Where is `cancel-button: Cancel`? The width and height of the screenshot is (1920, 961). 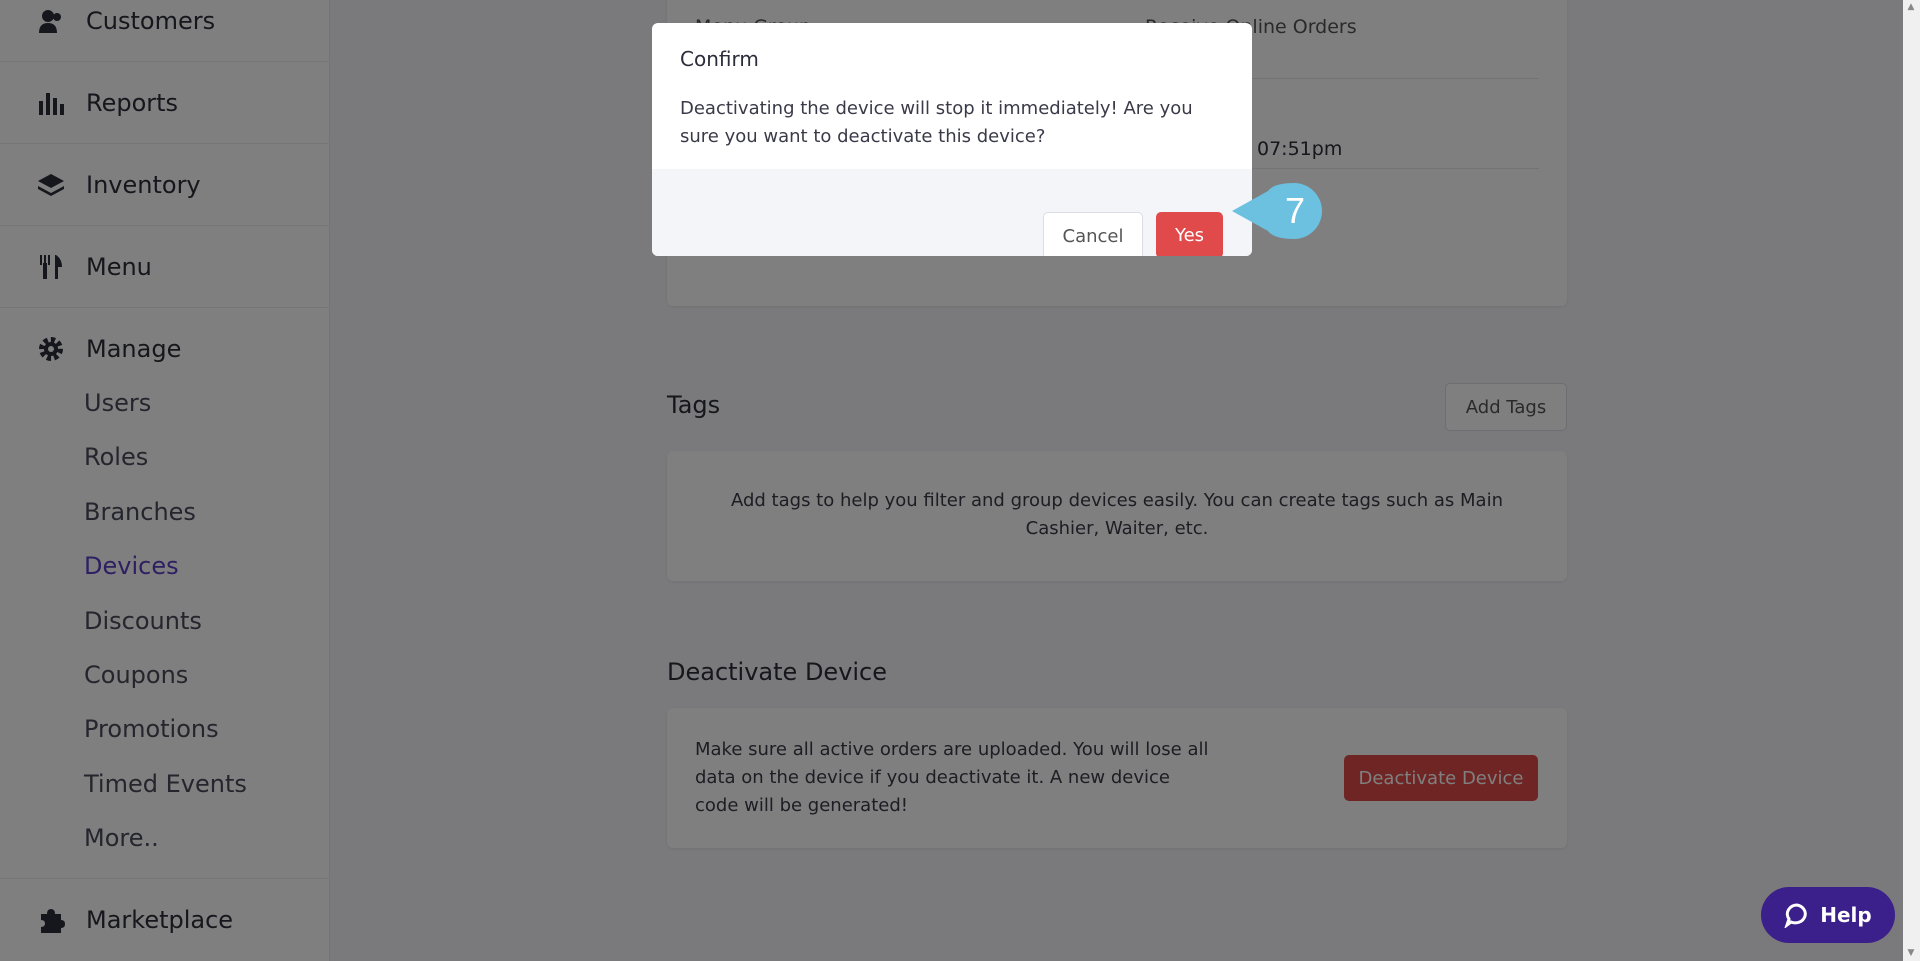 cancel-button: Cancel is located at coordinates (1093, 234).